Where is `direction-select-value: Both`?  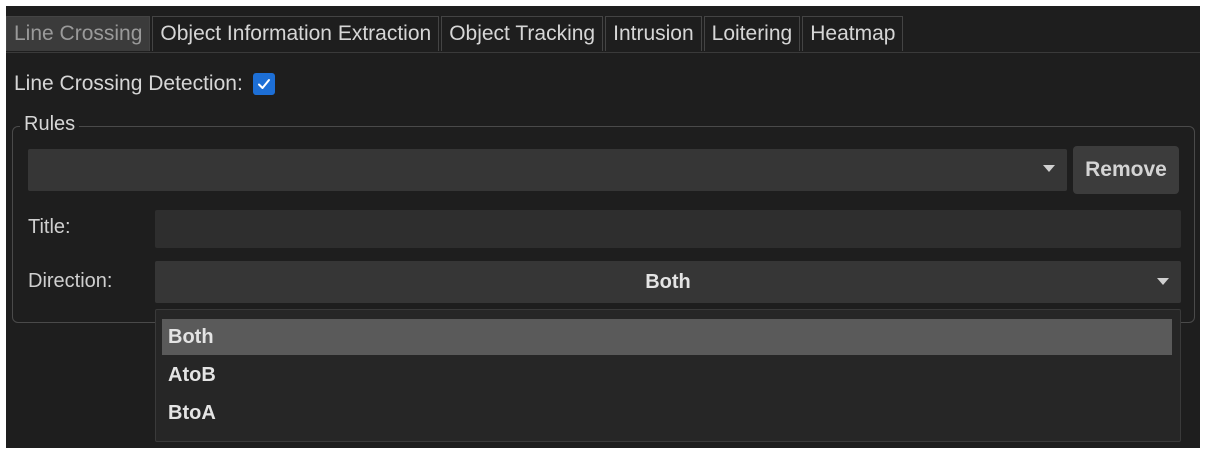 direction-select-value: Both is located at coordinates (668, 282).